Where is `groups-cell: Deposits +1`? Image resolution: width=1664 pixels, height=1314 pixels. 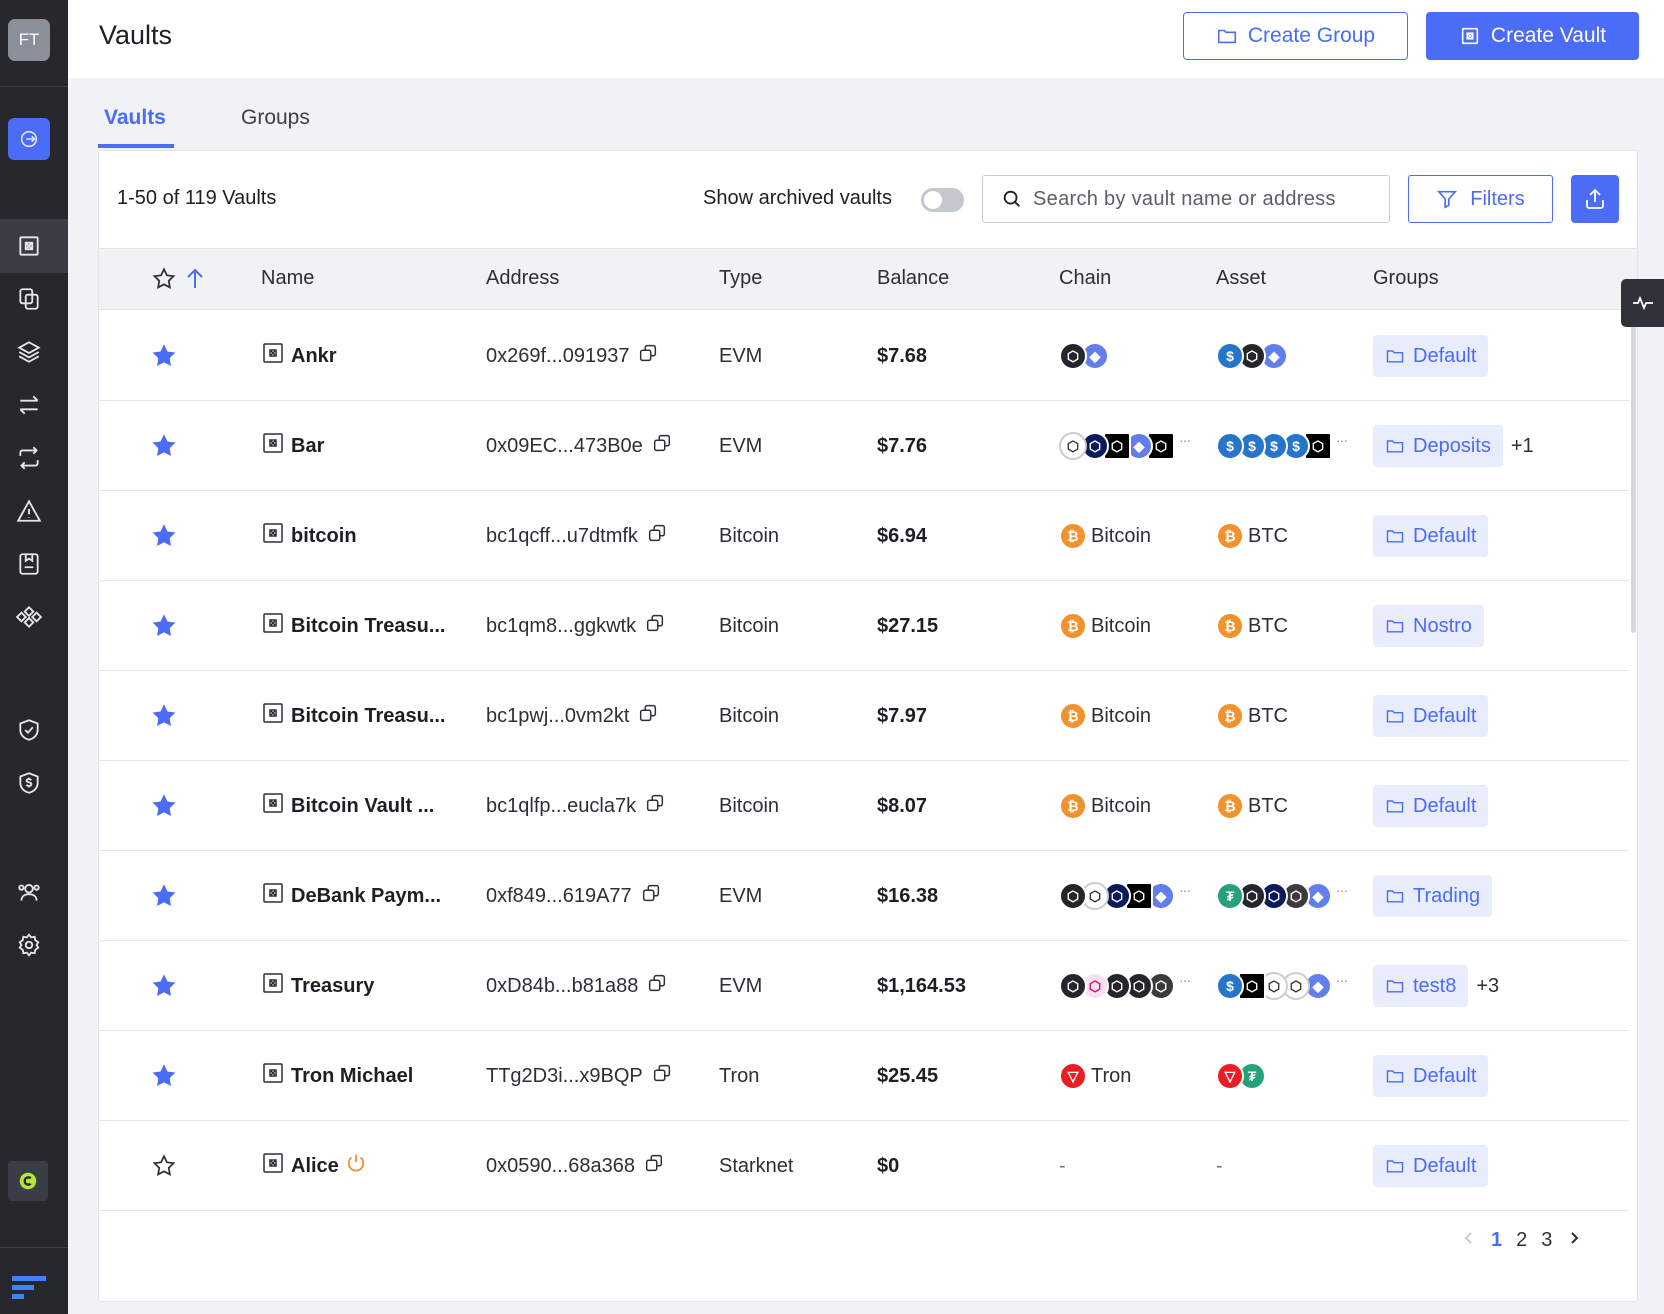
groups-cell: Deposits +1 is located at coordinates (1453, 446).